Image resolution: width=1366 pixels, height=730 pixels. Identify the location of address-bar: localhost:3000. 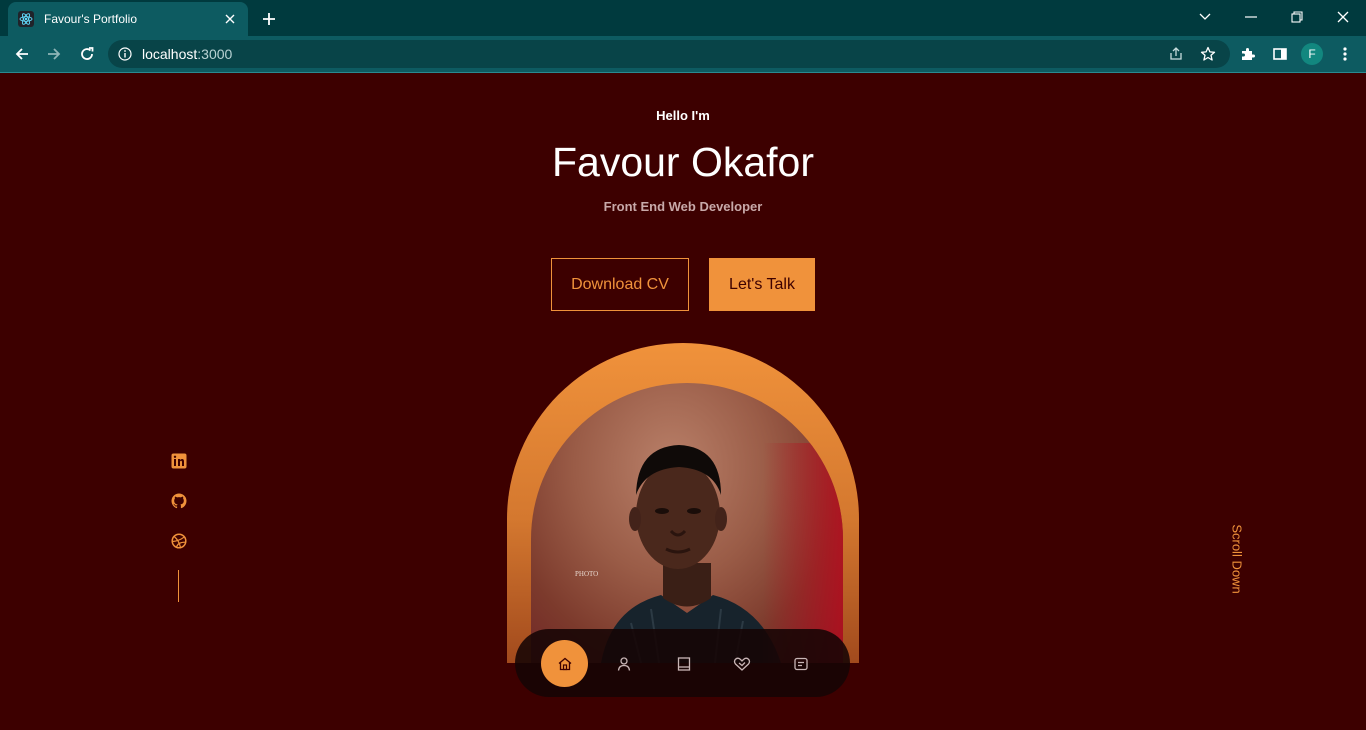
(669, 54).